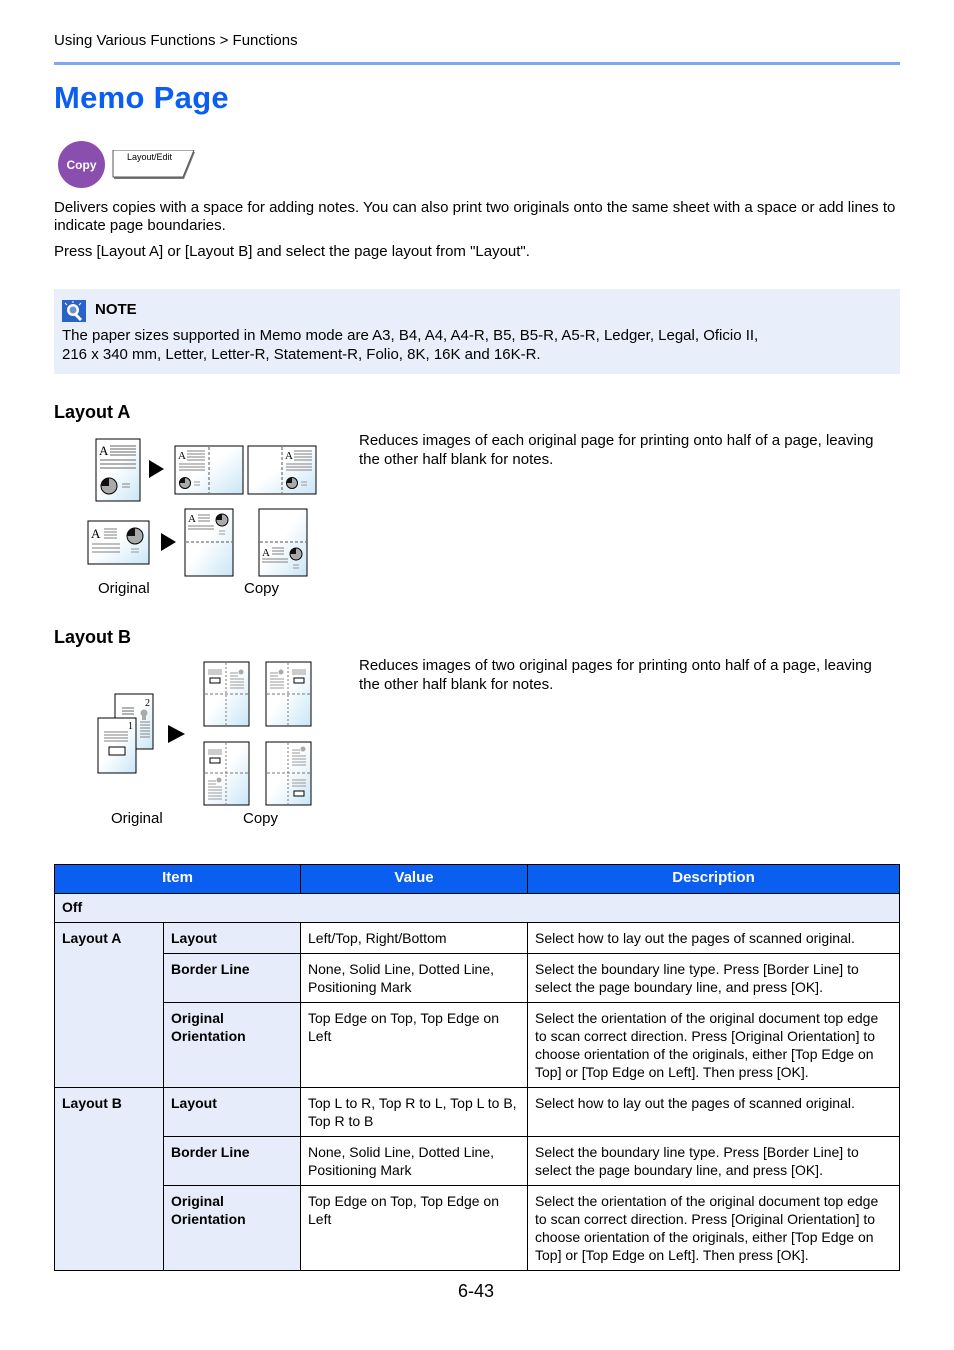 The height and width of the screenshot is (1350, 954). What do you see at coordinates (262, 588) in the screenshot?
I see `layout-a-copy-caption: Copy` at bounding box center [262, 588].